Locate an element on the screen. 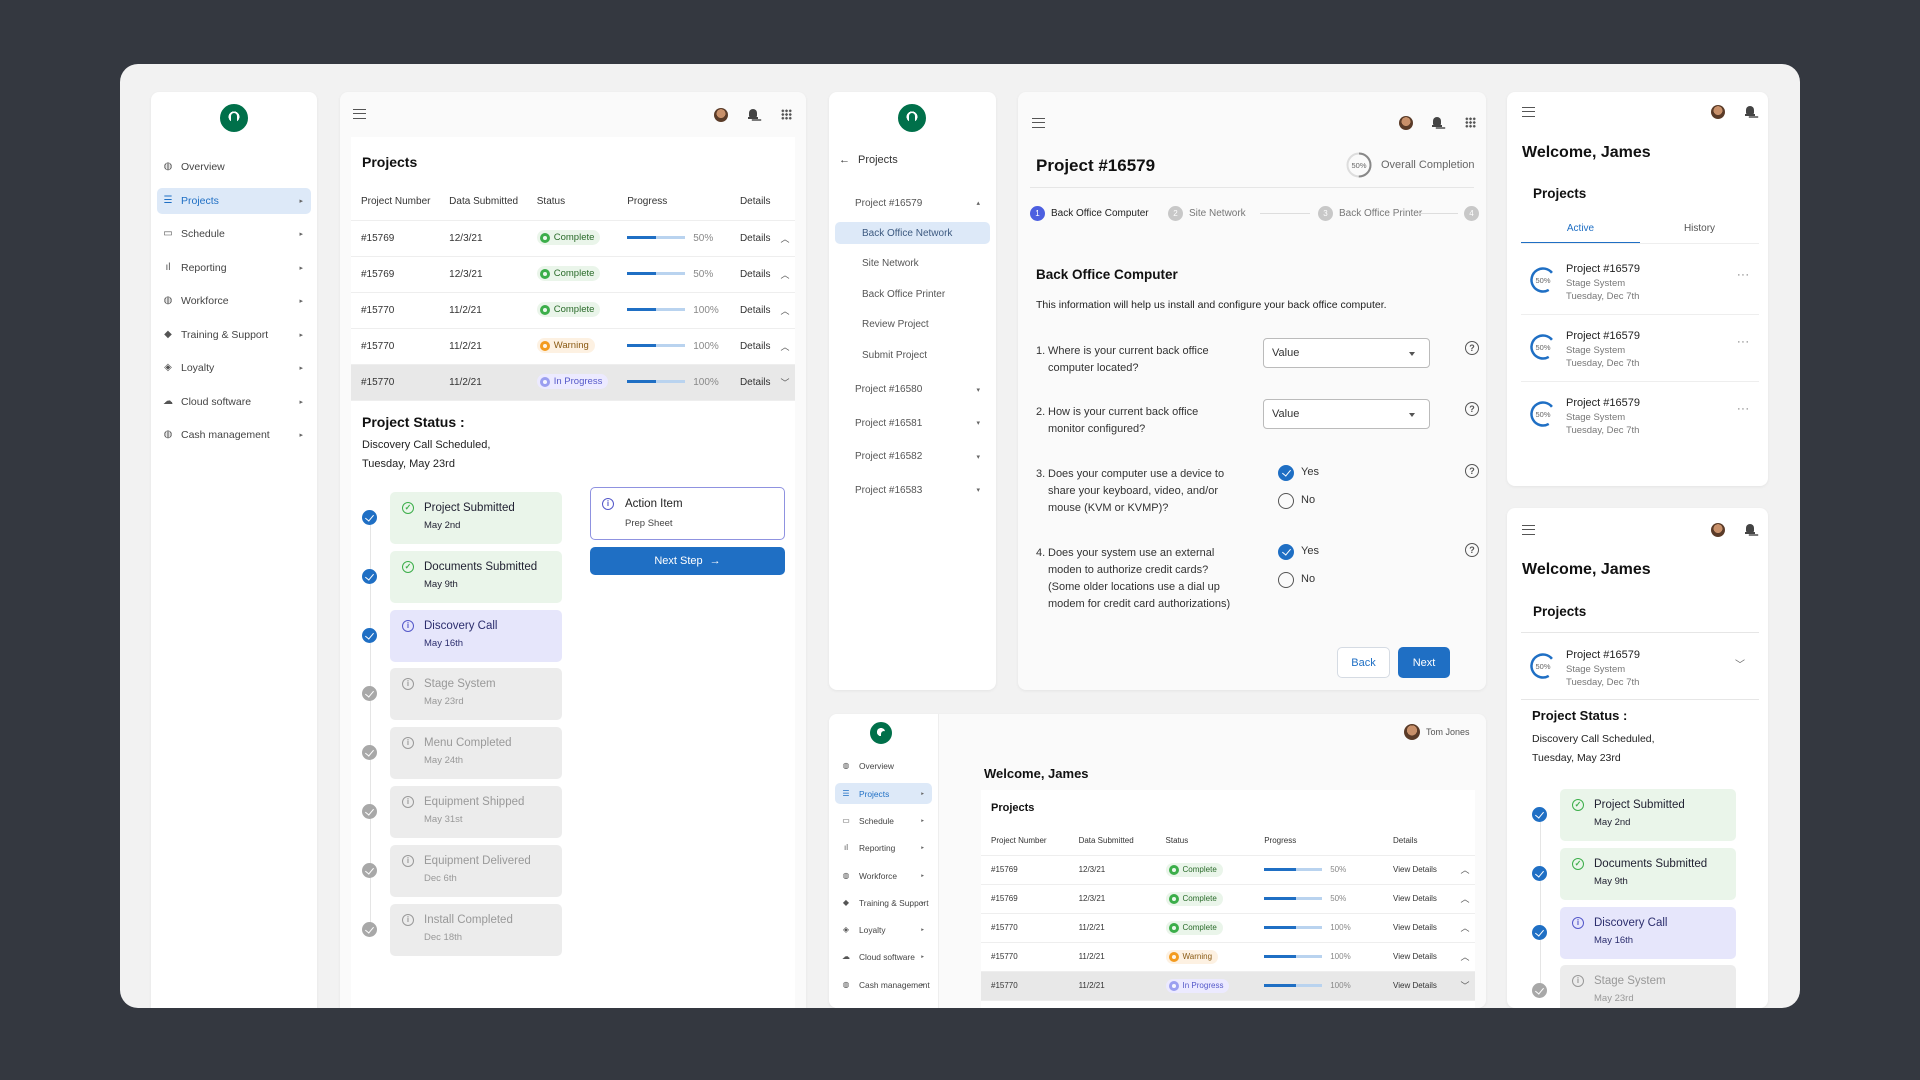 The width and height of the screenshot is (1920, 1080). tab-history: History is located at coordinates (1699, 228).